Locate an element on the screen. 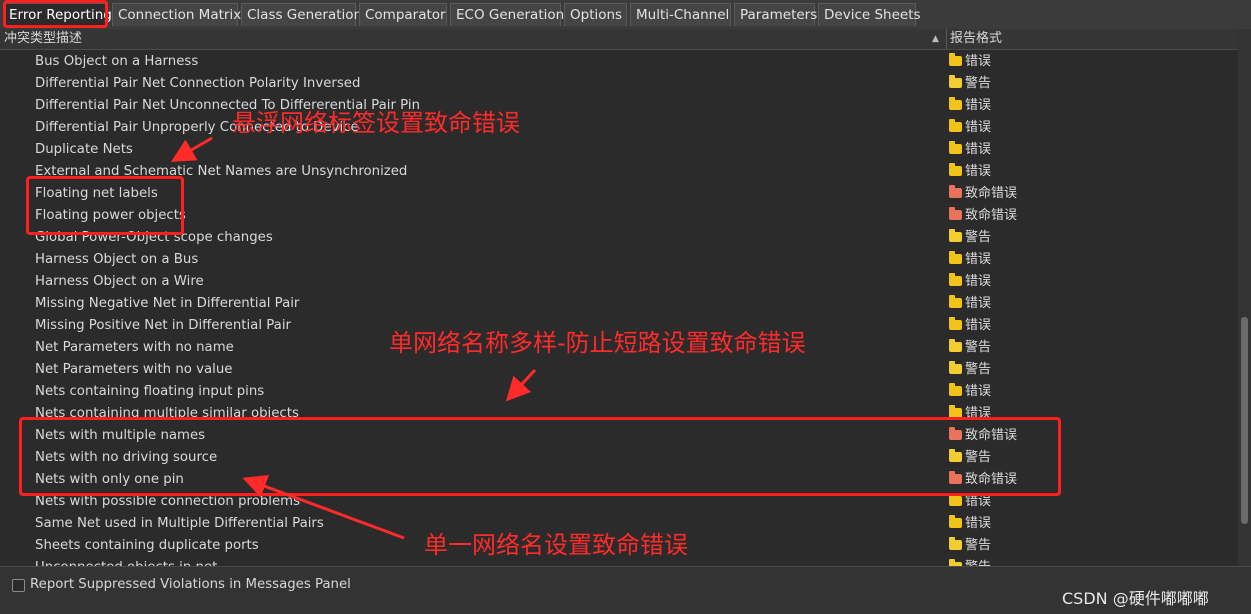 This screenshot has height=614, width=1251. arrow-multiple-names is located at coordinates (521, 385).